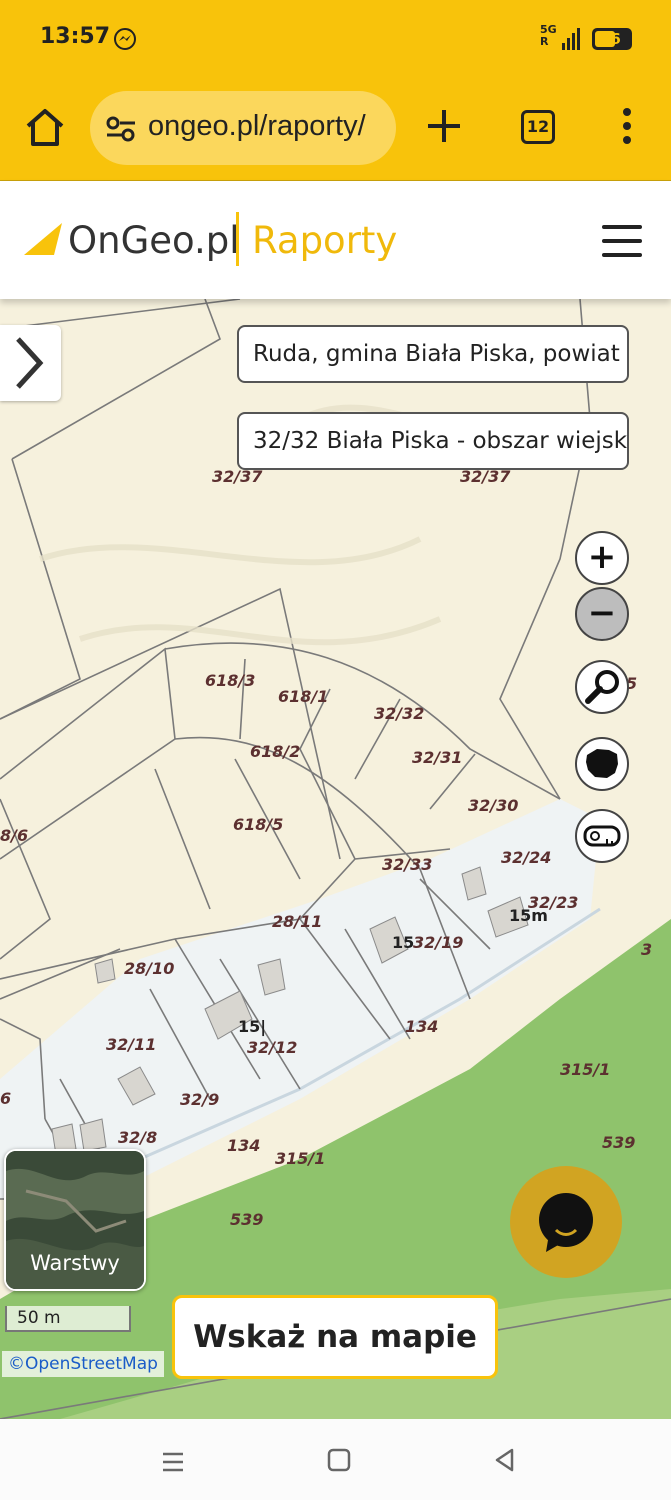  I want to click on battery-level: 36, so click(610, 39).